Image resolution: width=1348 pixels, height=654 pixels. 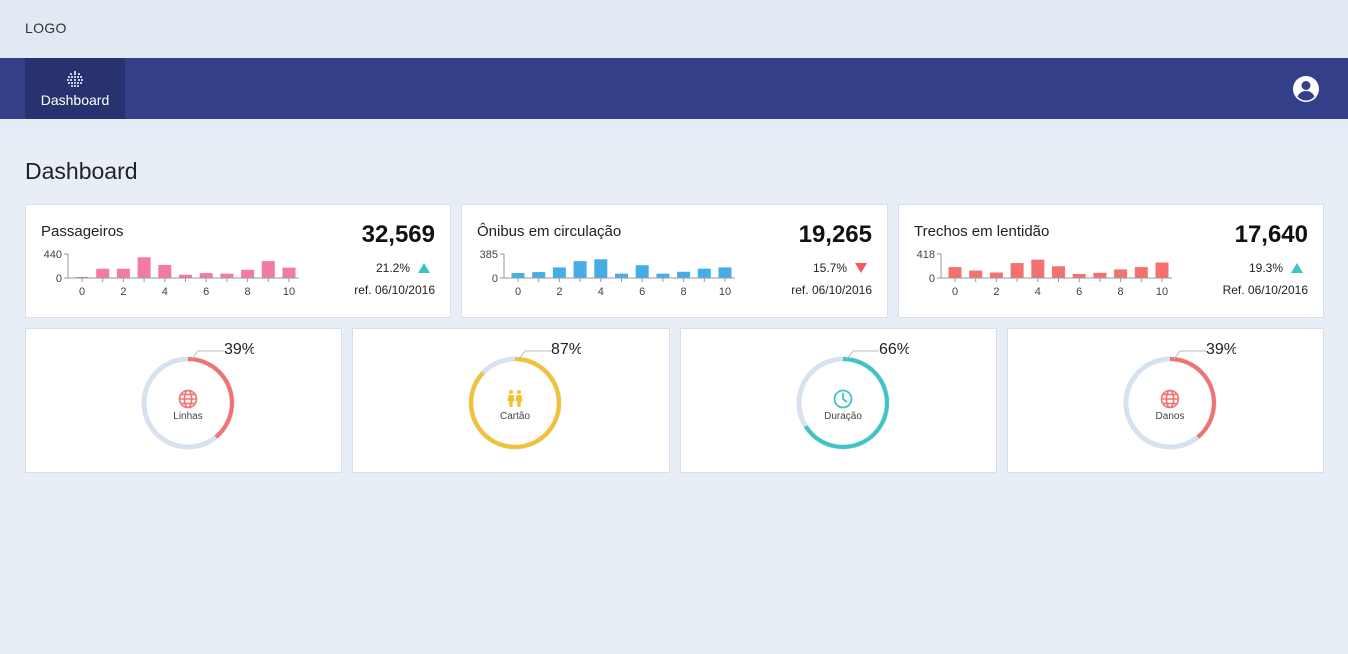 I want to click on gauge-card-linhas: Linhas 39%, so click(x=183, y=400).